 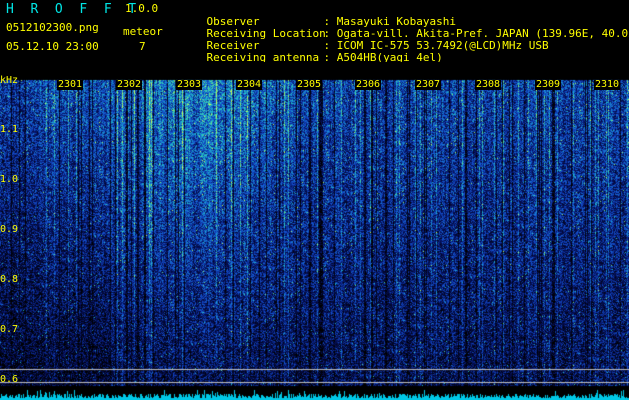 I want to click on meteor-label: meteor, so click(x=143, y=31).